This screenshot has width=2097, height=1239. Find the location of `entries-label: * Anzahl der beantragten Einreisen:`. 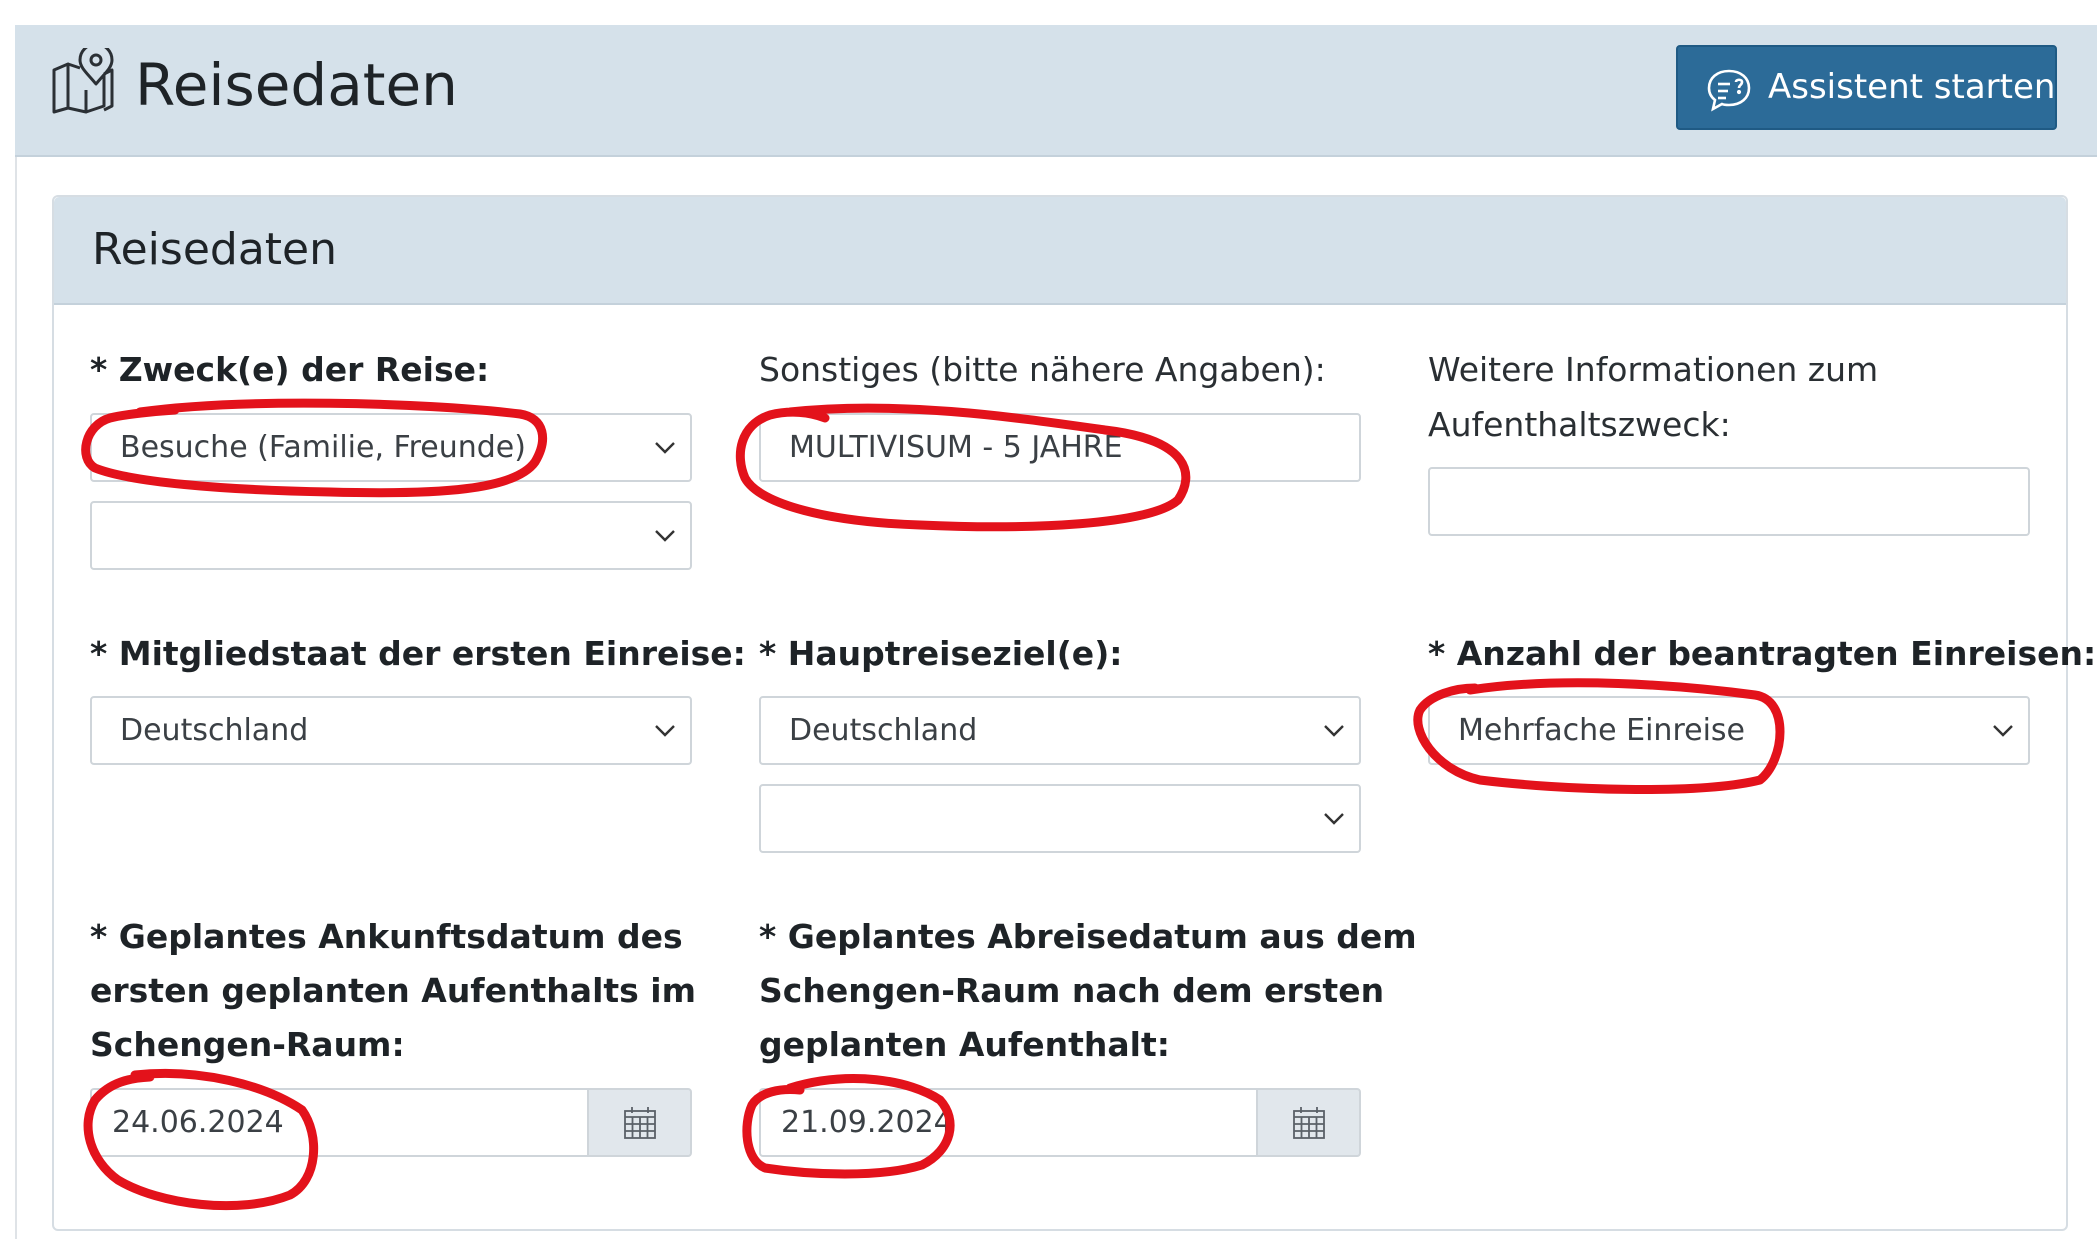

entries-label: * Anzahl der beantragten Einreisen: is located at coordinates (1762, 653).